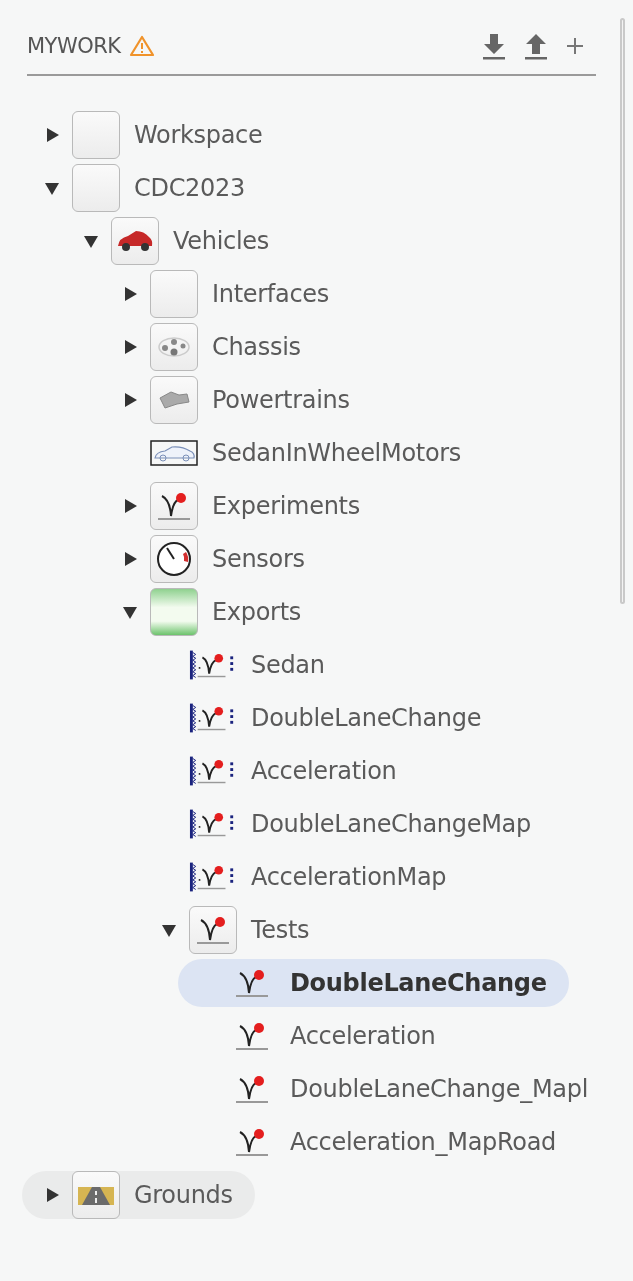 The height and width of the screenshot is (1281, 633). Describe the element at coordinates (213, 558) in the screenshot. I see `tree-item: Sensors` at that location.